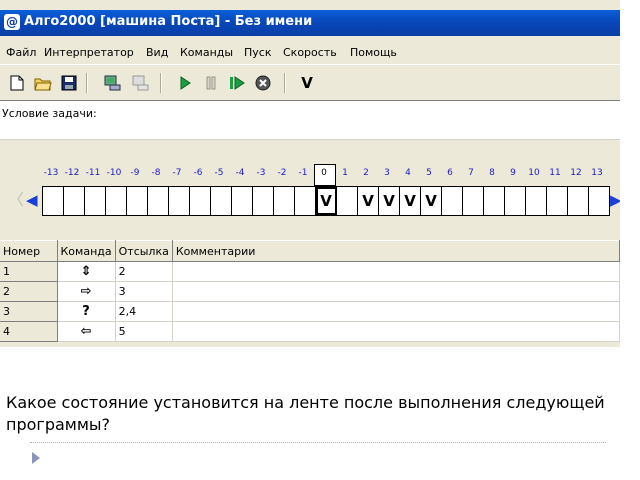 This screenshot has height=480, width=640. Describe the element at coordinates (43, 83) in the screenshot. I see `open-folder-icon` at that location.